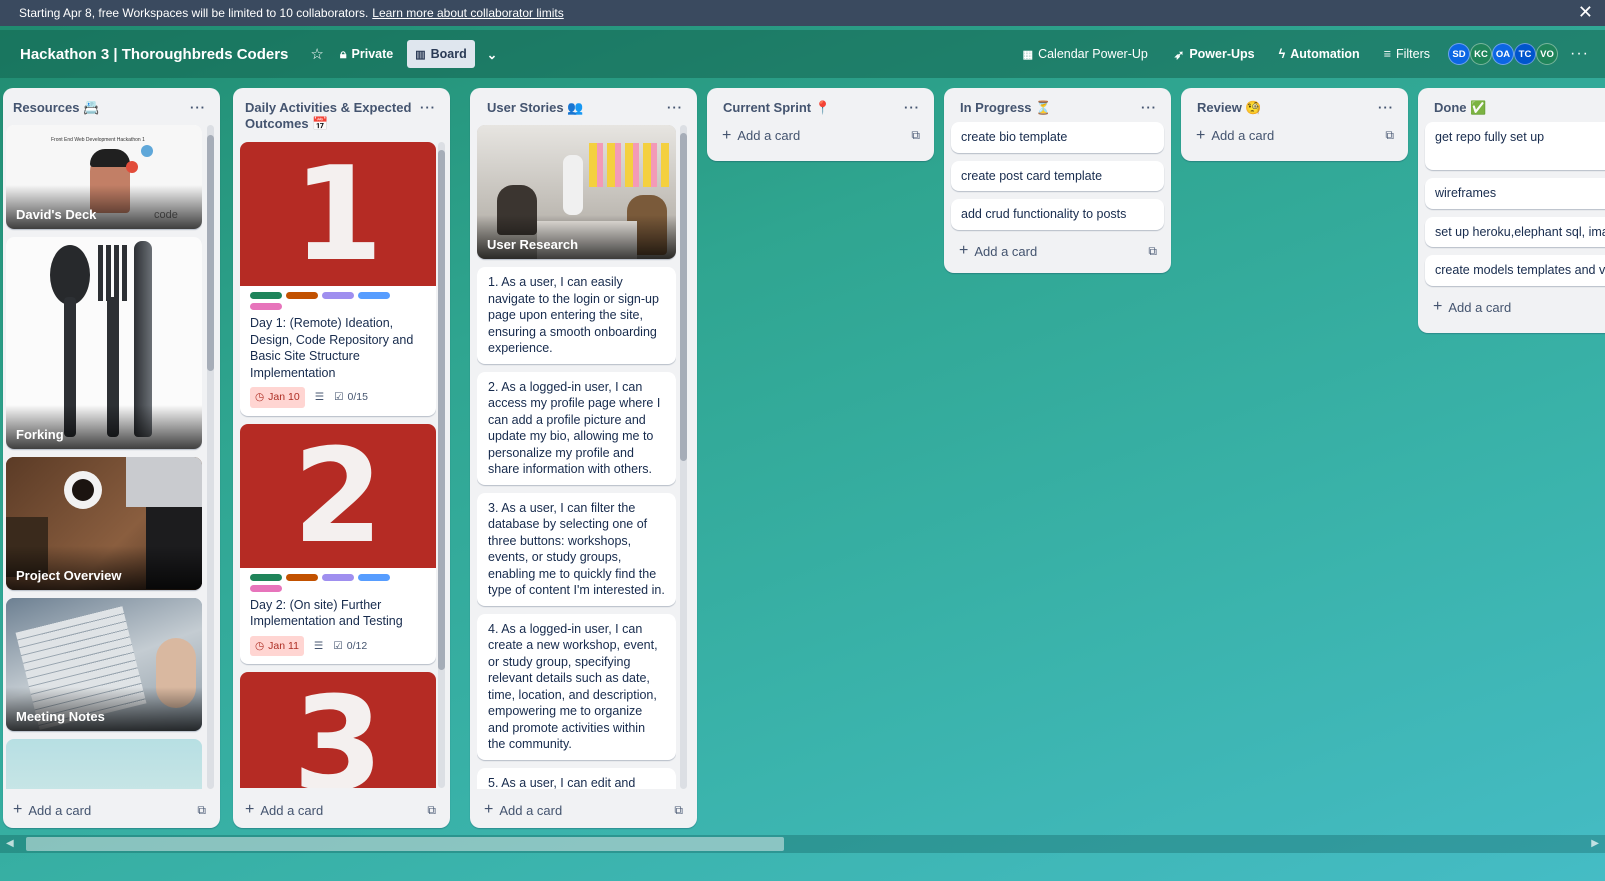 This screenshot has width=1605, height=881. What do you see at coordinates (802, 844) in the screenshot?
I see `board-horizontal-scrollbar: ◀ ▶` at bounding box center [802, 844].